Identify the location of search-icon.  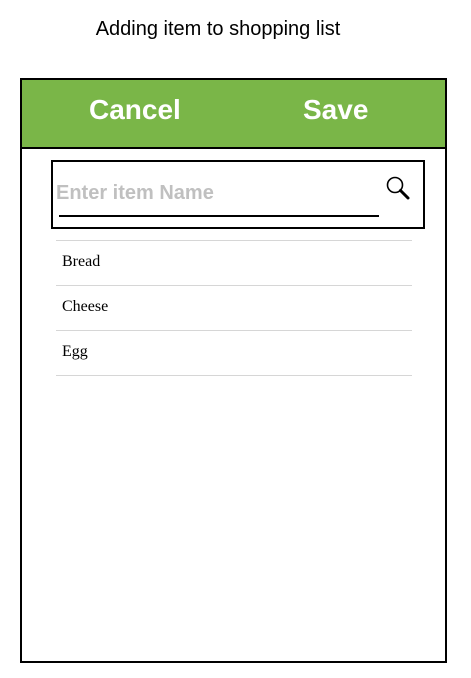
(398, 188).